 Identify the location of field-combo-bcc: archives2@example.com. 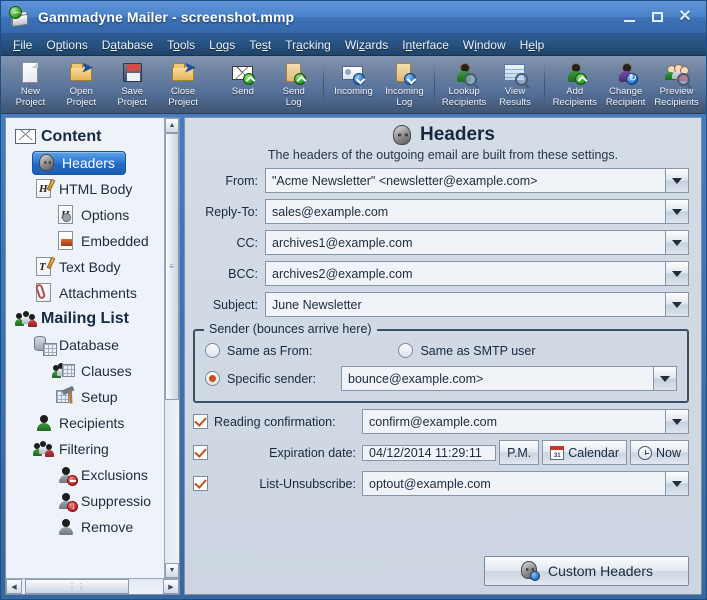
(477, 273).